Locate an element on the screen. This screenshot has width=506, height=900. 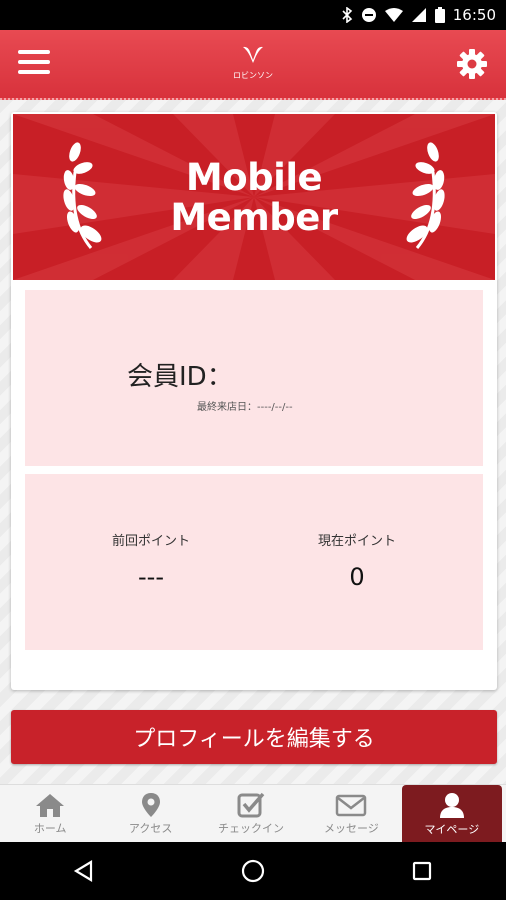
previous-points-value: --- is located at coordinates (151, 577).